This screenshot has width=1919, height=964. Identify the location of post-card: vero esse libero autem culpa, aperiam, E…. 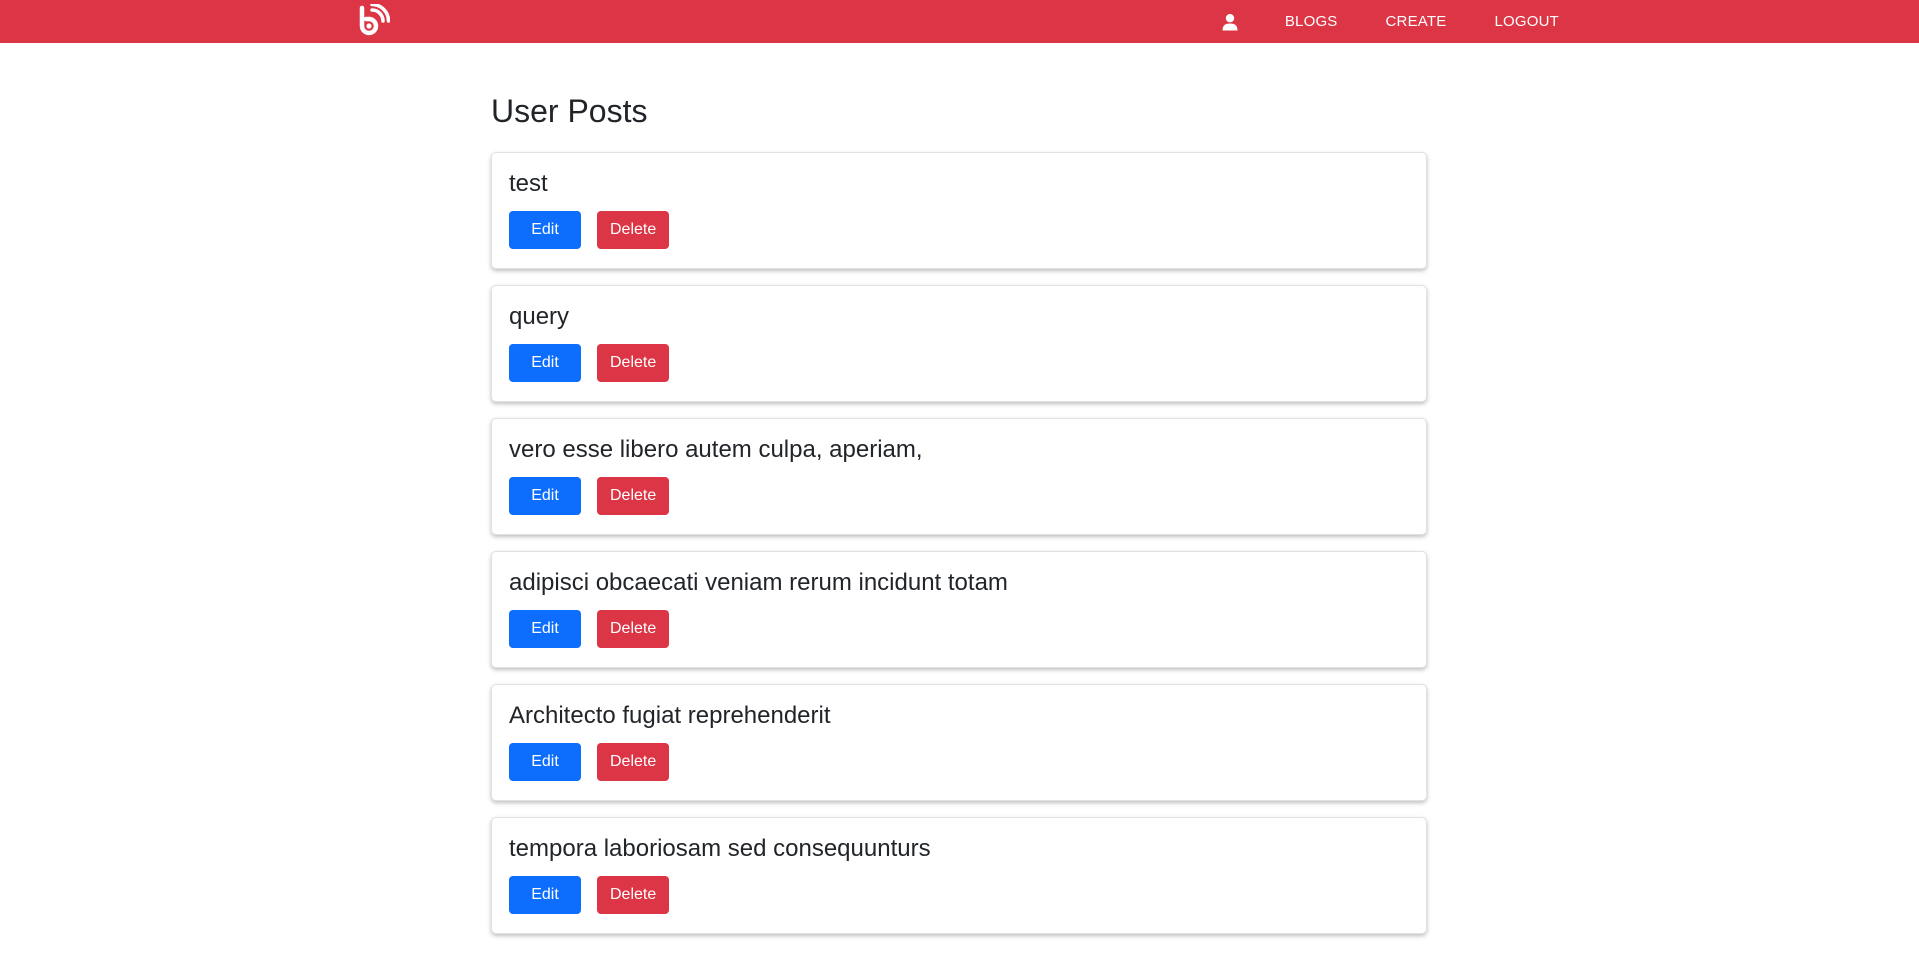
(959, 476).